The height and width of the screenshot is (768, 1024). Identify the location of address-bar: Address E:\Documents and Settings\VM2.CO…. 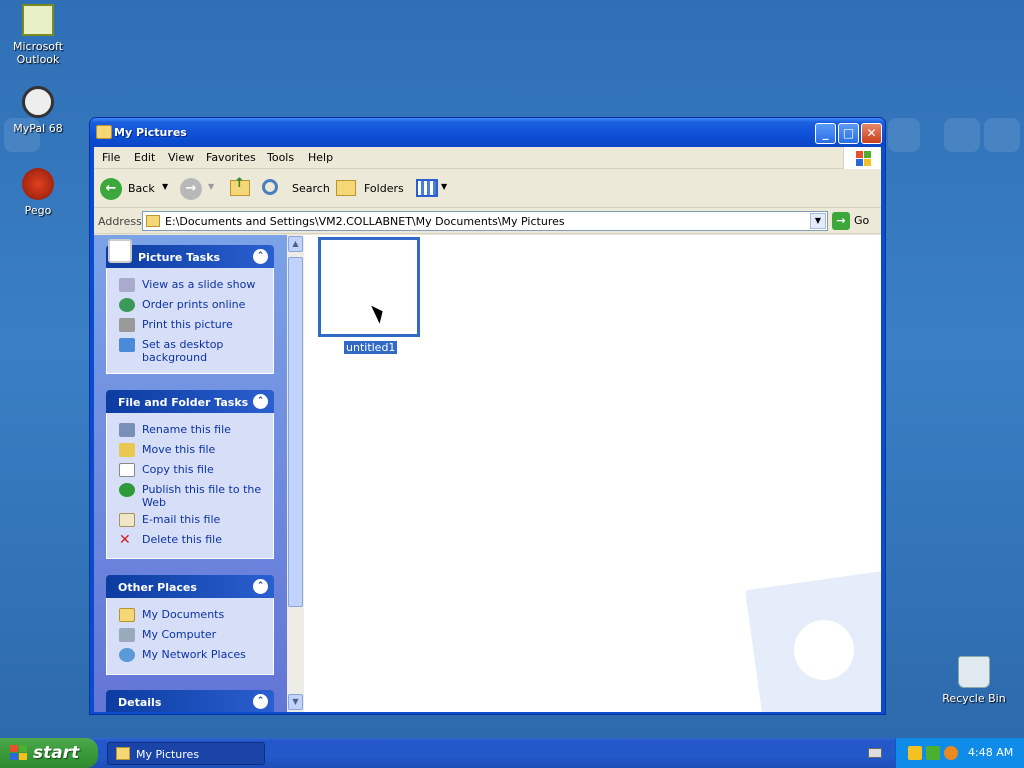
(487, 221).